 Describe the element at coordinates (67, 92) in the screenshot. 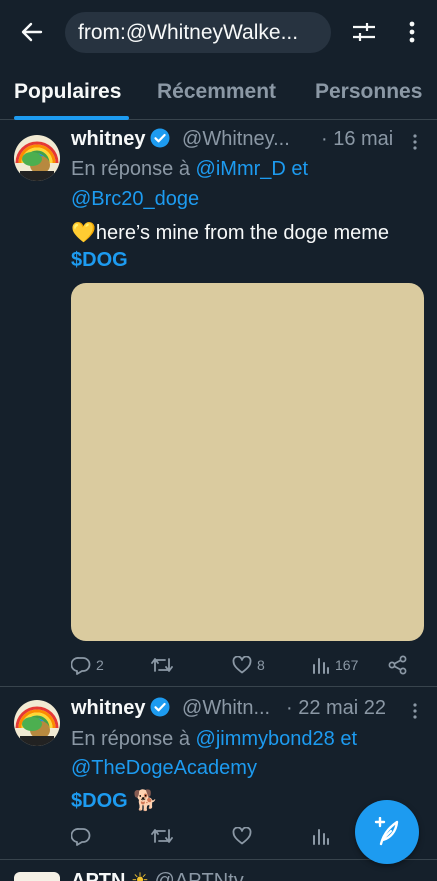

I see `tab-populaires: Populaires` at that location.